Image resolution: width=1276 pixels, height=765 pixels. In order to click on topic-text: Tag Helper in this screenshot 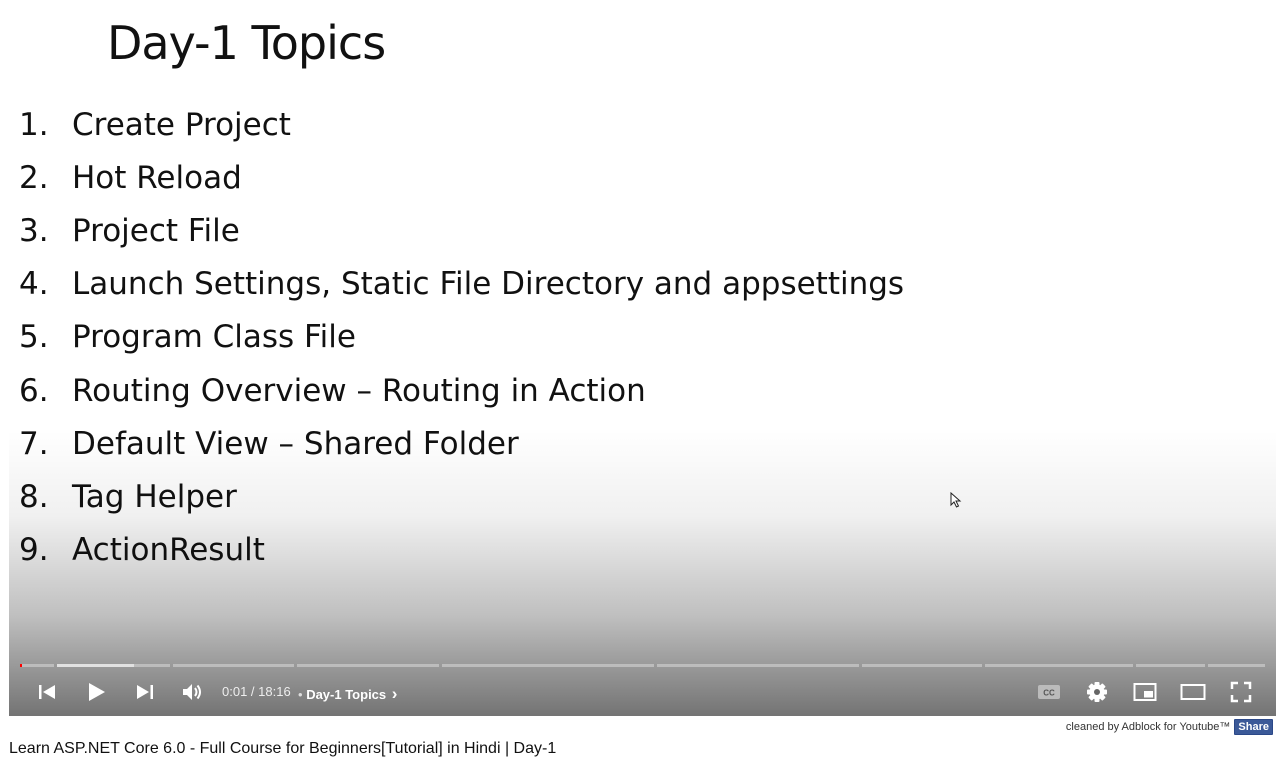, I will do `click(154, 496)`.